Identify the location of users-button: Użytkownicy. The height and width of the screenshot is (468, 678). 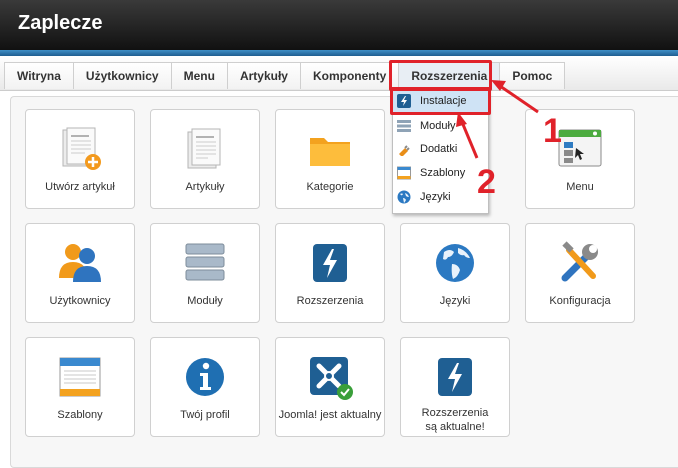
(80, 273).